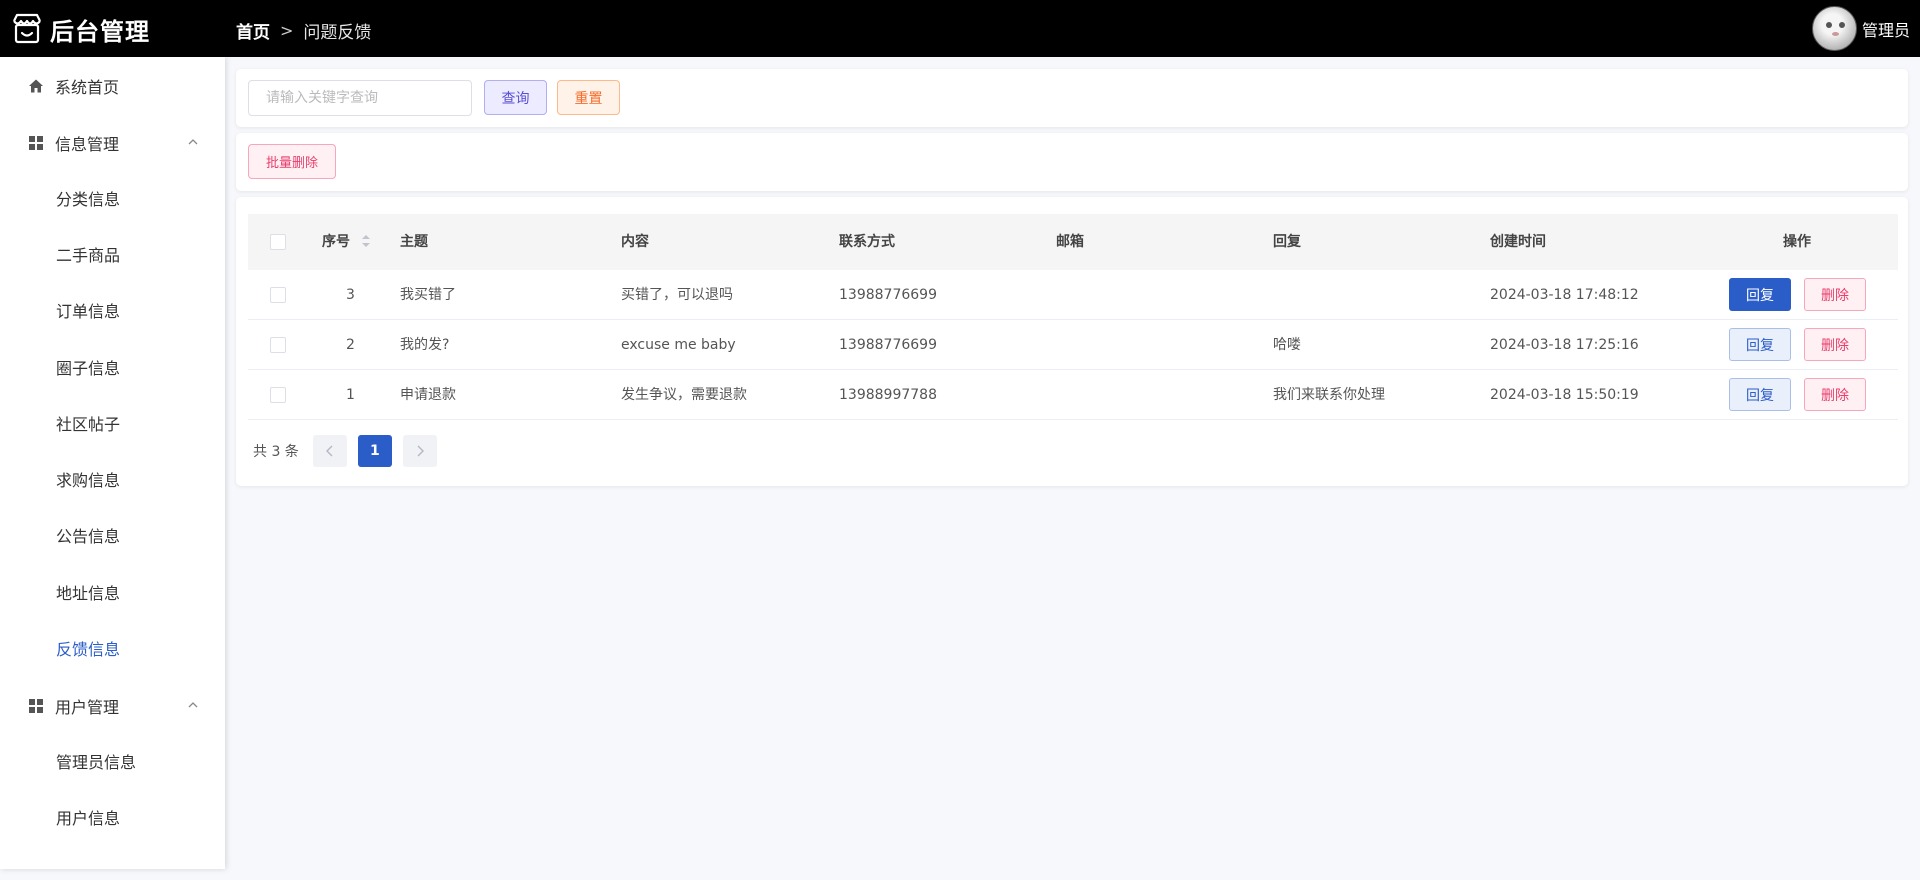 The width and height of the screenshot is (1920, 880). Describe the element at coordinates (1564, 395) in the screenshot. I see `cell-created: 2024-03-18 15:50:19` at that location.